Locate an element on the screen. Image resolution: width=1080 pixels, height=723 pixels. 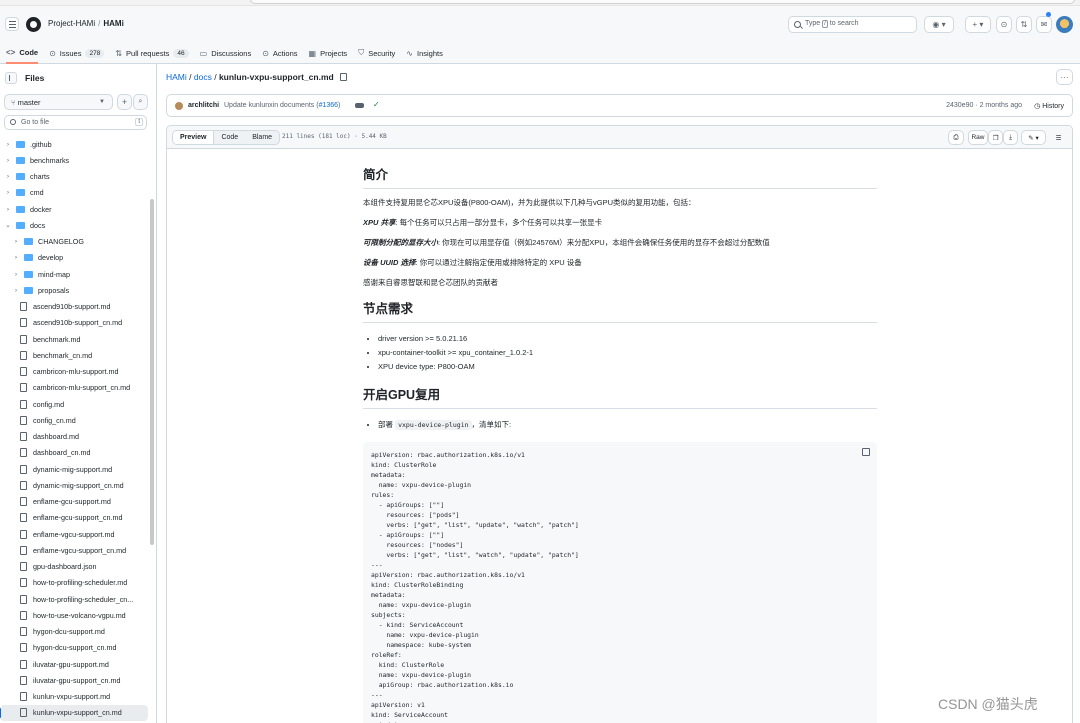
tree-file-item: dynamic-mig-support_cn.md is located at coordinates (74, 485).